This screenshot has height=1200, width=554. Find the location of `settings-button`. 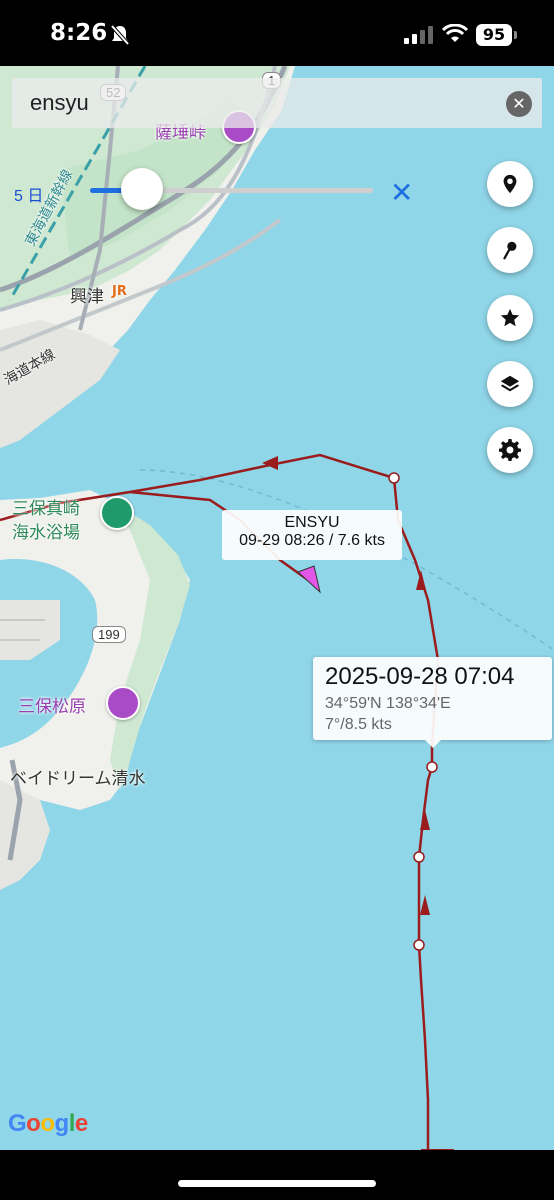

settings-button is located at coordinates (510, 450).